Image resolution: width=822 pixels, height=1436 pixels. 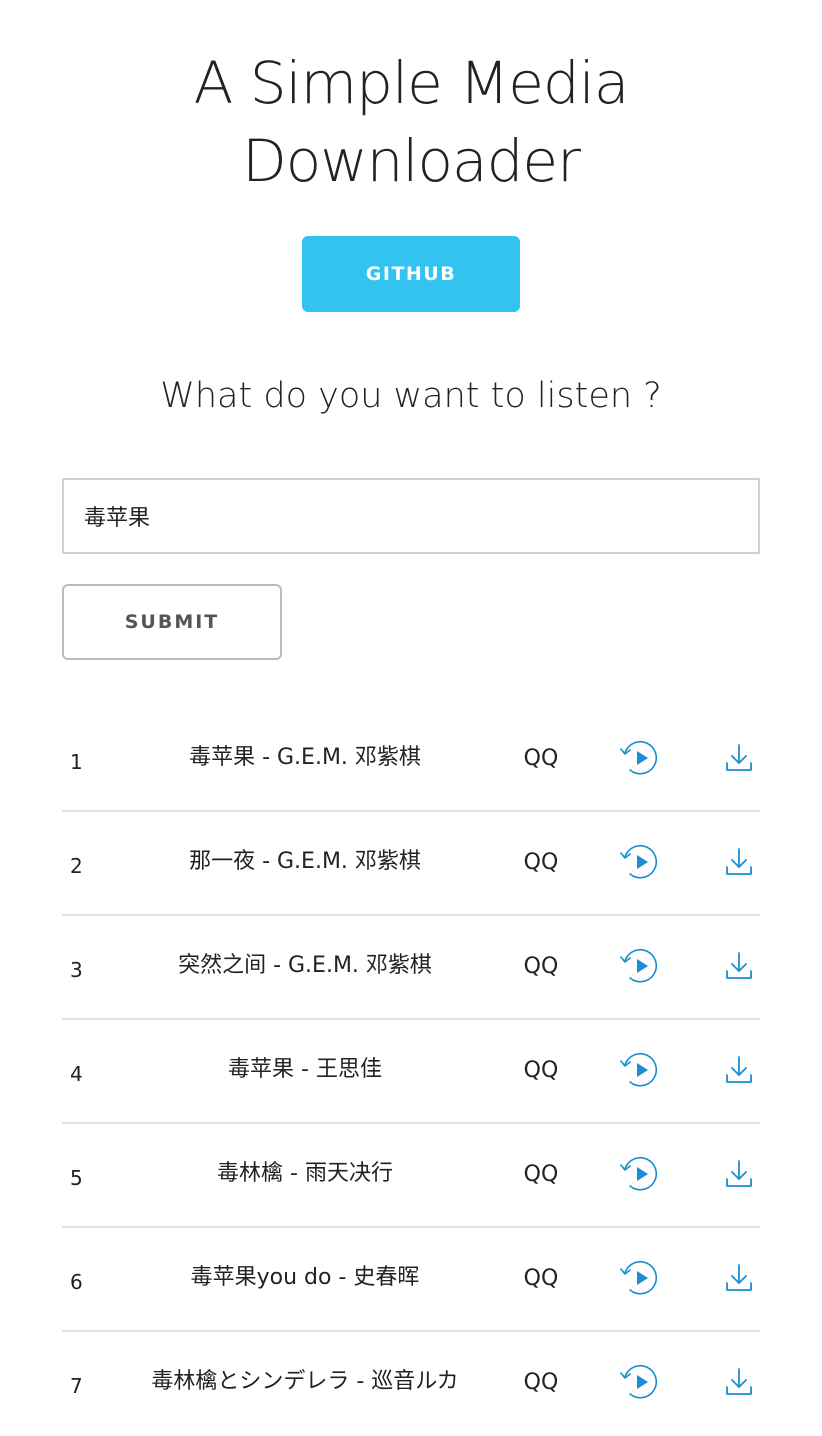 I want to click on submit-button: SUBMIT, so click(x=172, y=622).